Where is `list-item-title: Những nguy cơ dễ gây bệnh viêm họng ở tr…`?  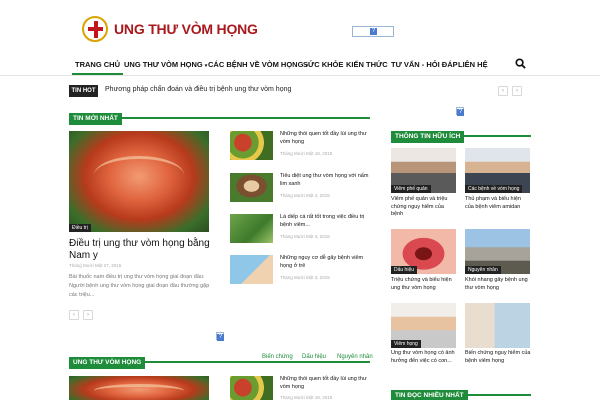
list-item-title: Những nguy cơ dễ gây bệnh viêm họng ở tr… is located at coordinates (326, 262).